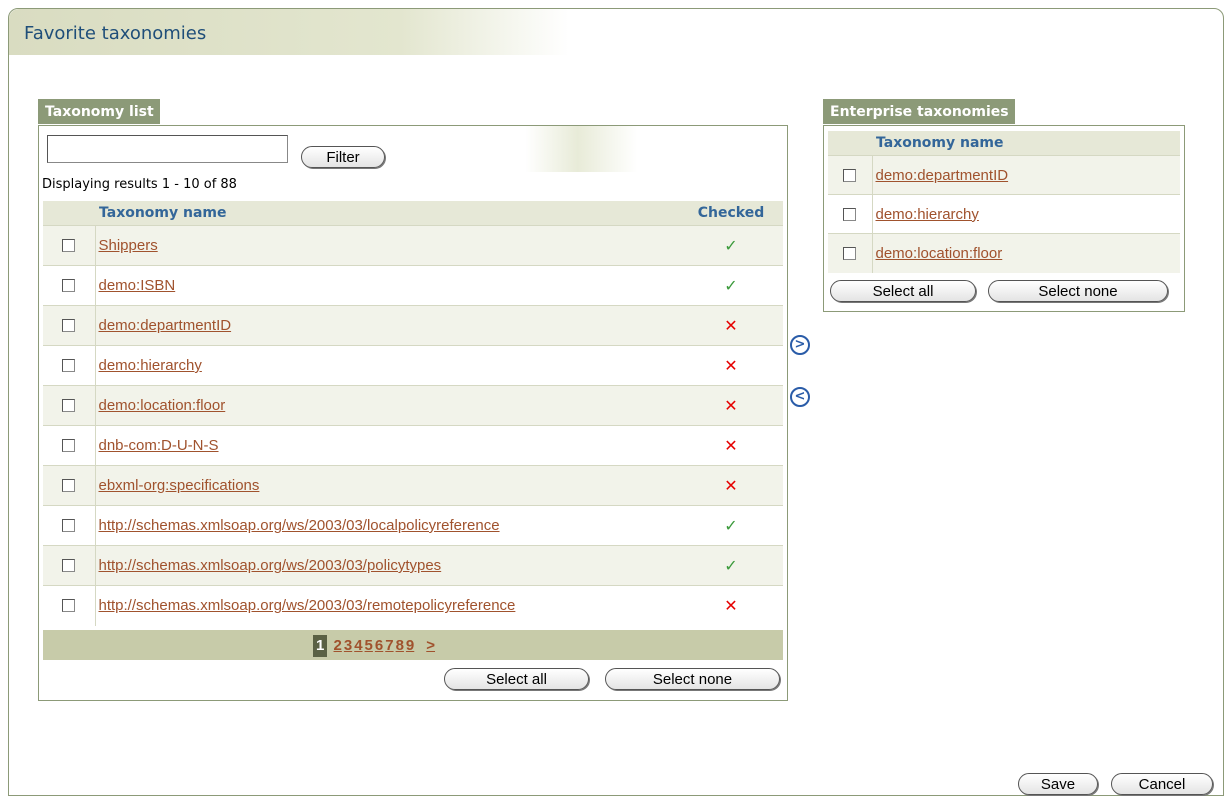 The image size is (1229, 801). What do you see at coordinates (338, 645) in the screenshot?
I see `page-link: 2` at bounding box center [338, 645].